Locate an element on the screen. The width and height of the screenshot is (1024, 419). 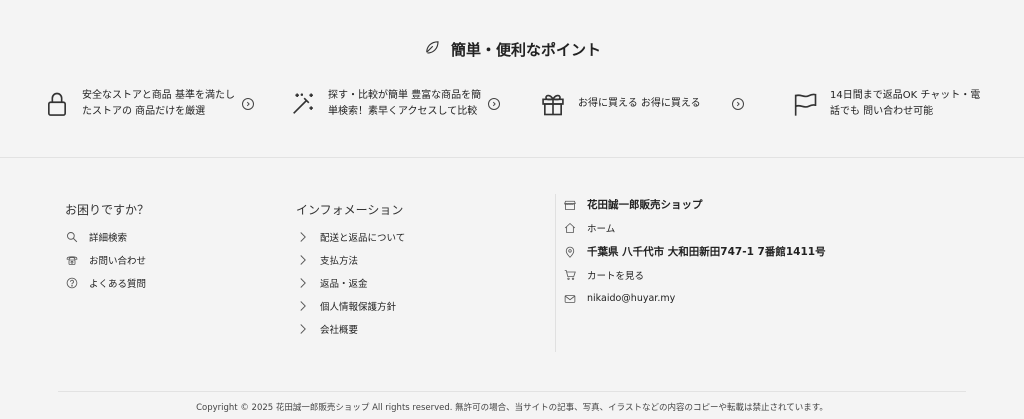
link-label: 会社概要 is located at coordinates (339, 330).